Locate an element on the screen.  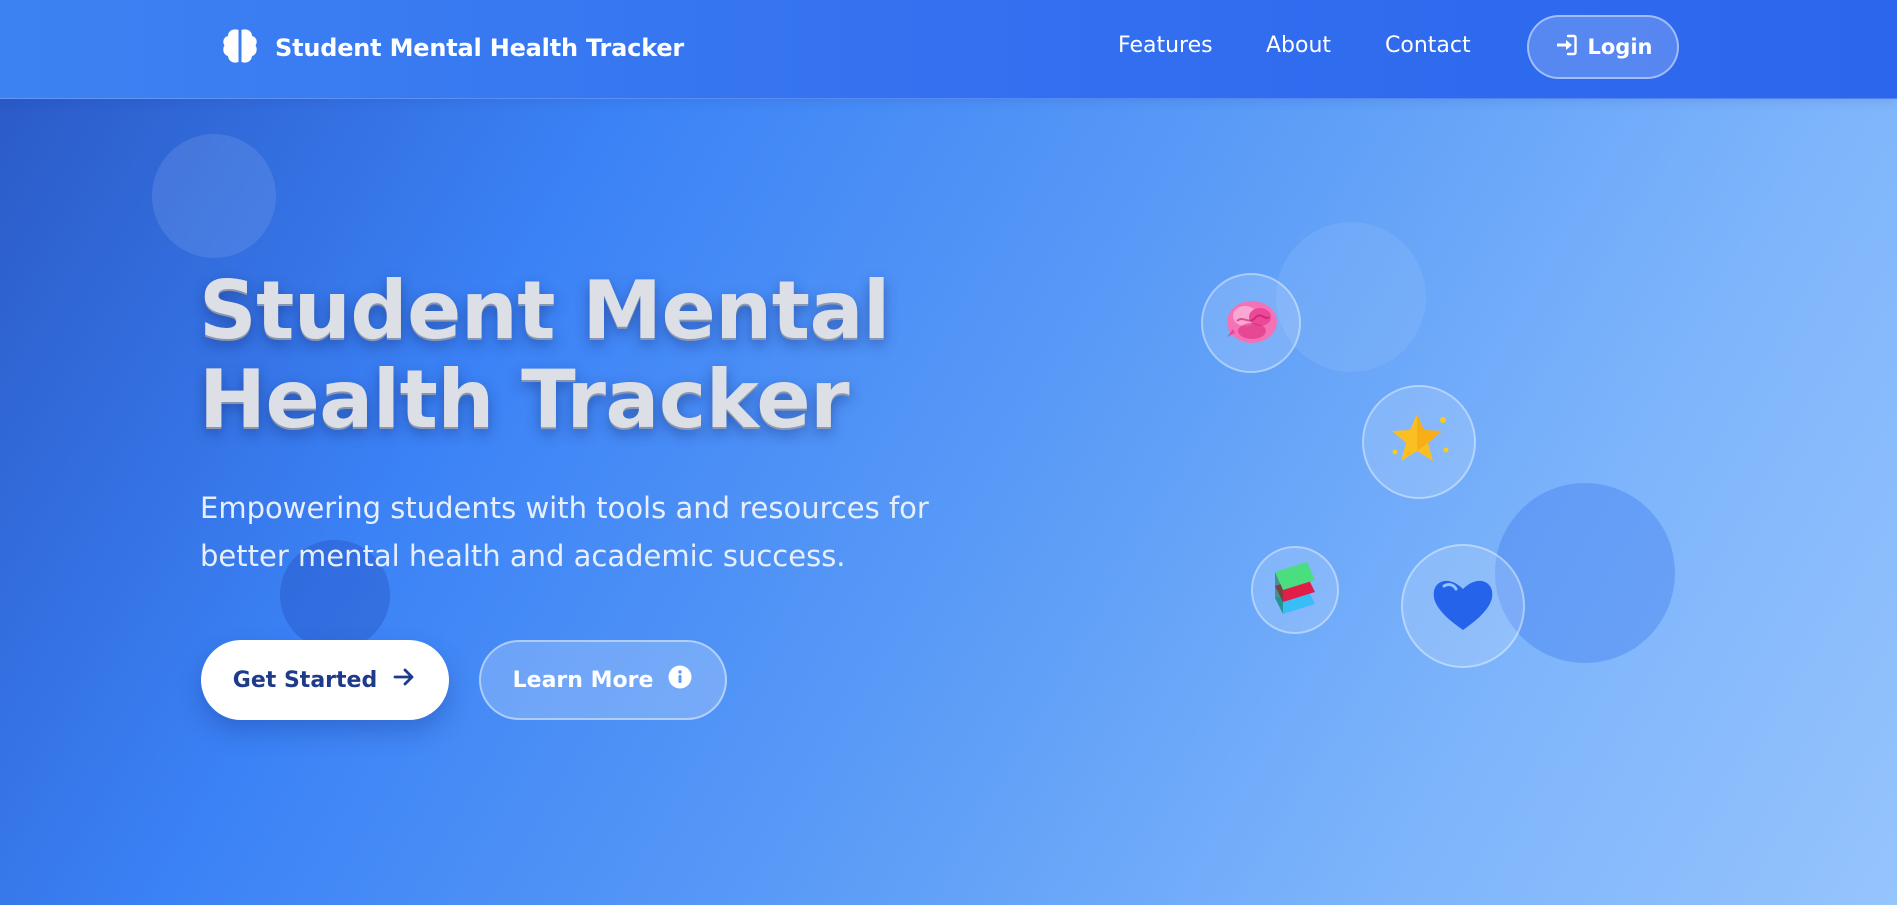
nav-link-features: Features is located at coordinates (1165, 45).